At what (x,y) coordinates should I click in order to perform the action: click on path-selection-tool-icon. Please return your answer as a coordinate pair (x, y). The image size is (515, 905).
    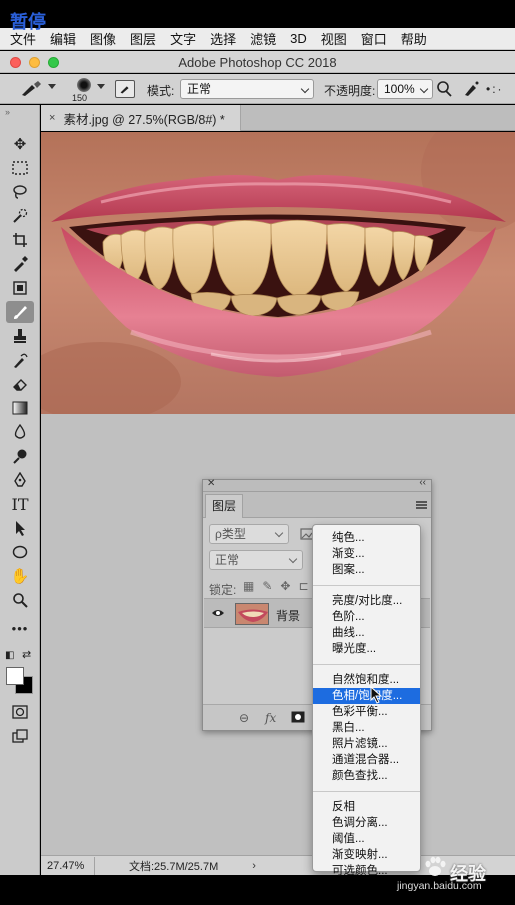
    Looking at the image, I should click on (20, 528).